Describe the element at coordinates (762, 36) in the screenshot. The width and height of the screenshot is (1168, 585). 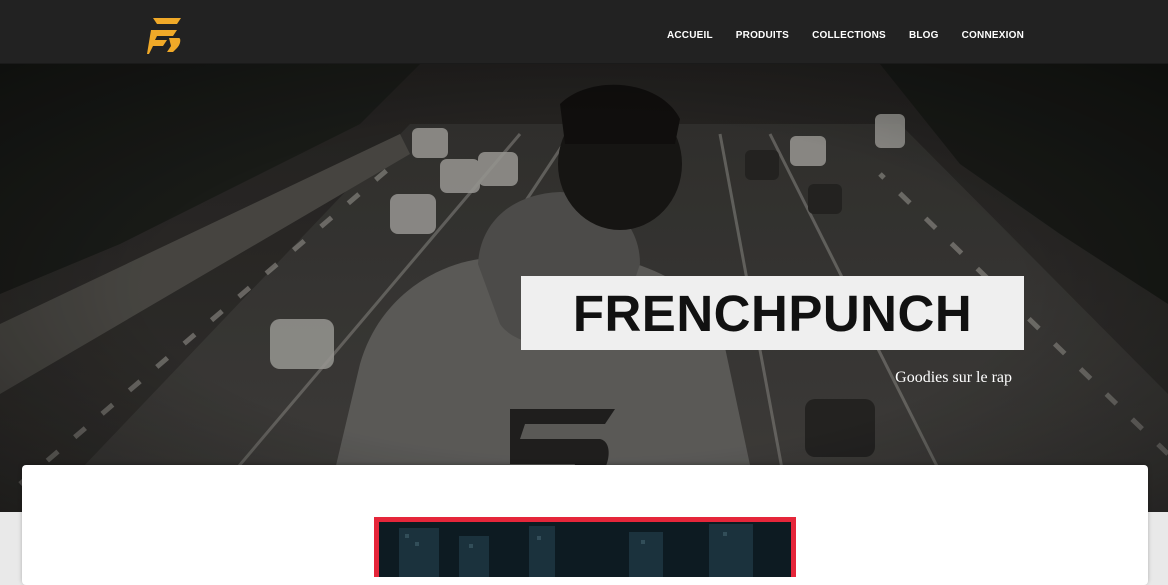
I see `nav-link-produits: PRODUITS` at that location.